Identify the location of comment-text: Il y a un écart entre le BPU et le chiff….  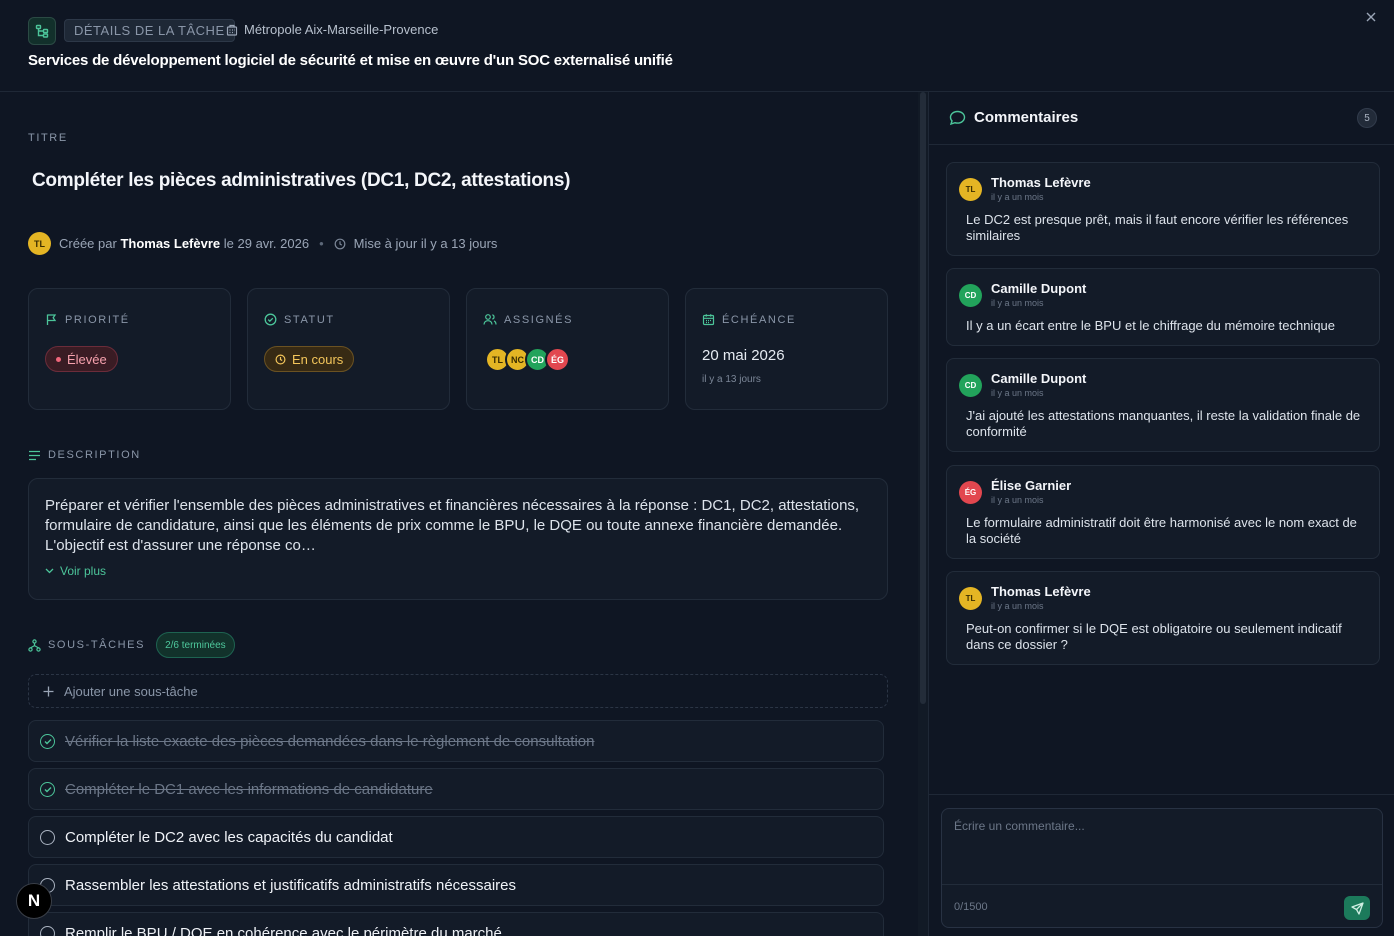
(1151, 325).